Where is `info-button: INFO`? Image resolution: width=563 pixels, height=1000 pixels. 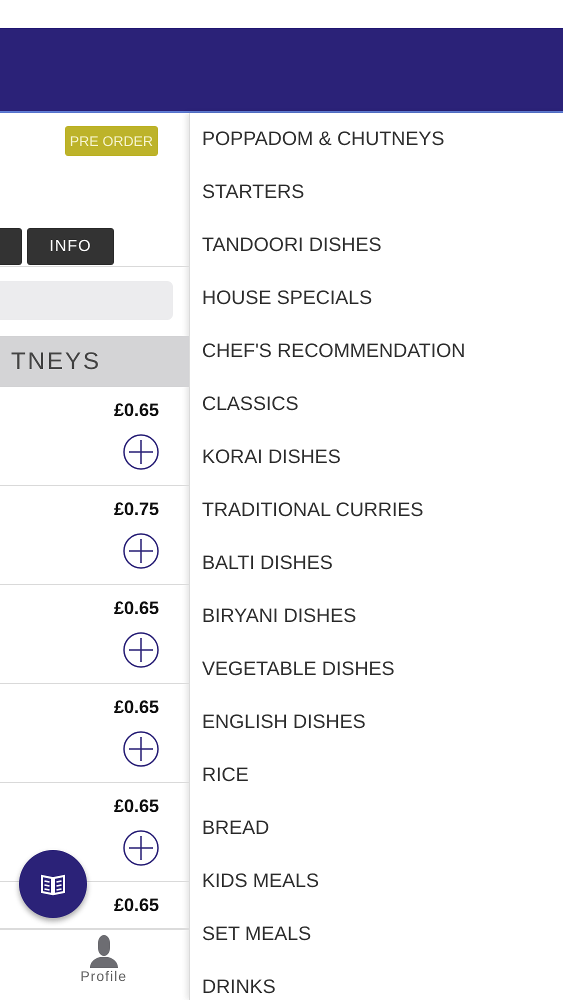 info-button: INFO is located at coordinates (70, 246).